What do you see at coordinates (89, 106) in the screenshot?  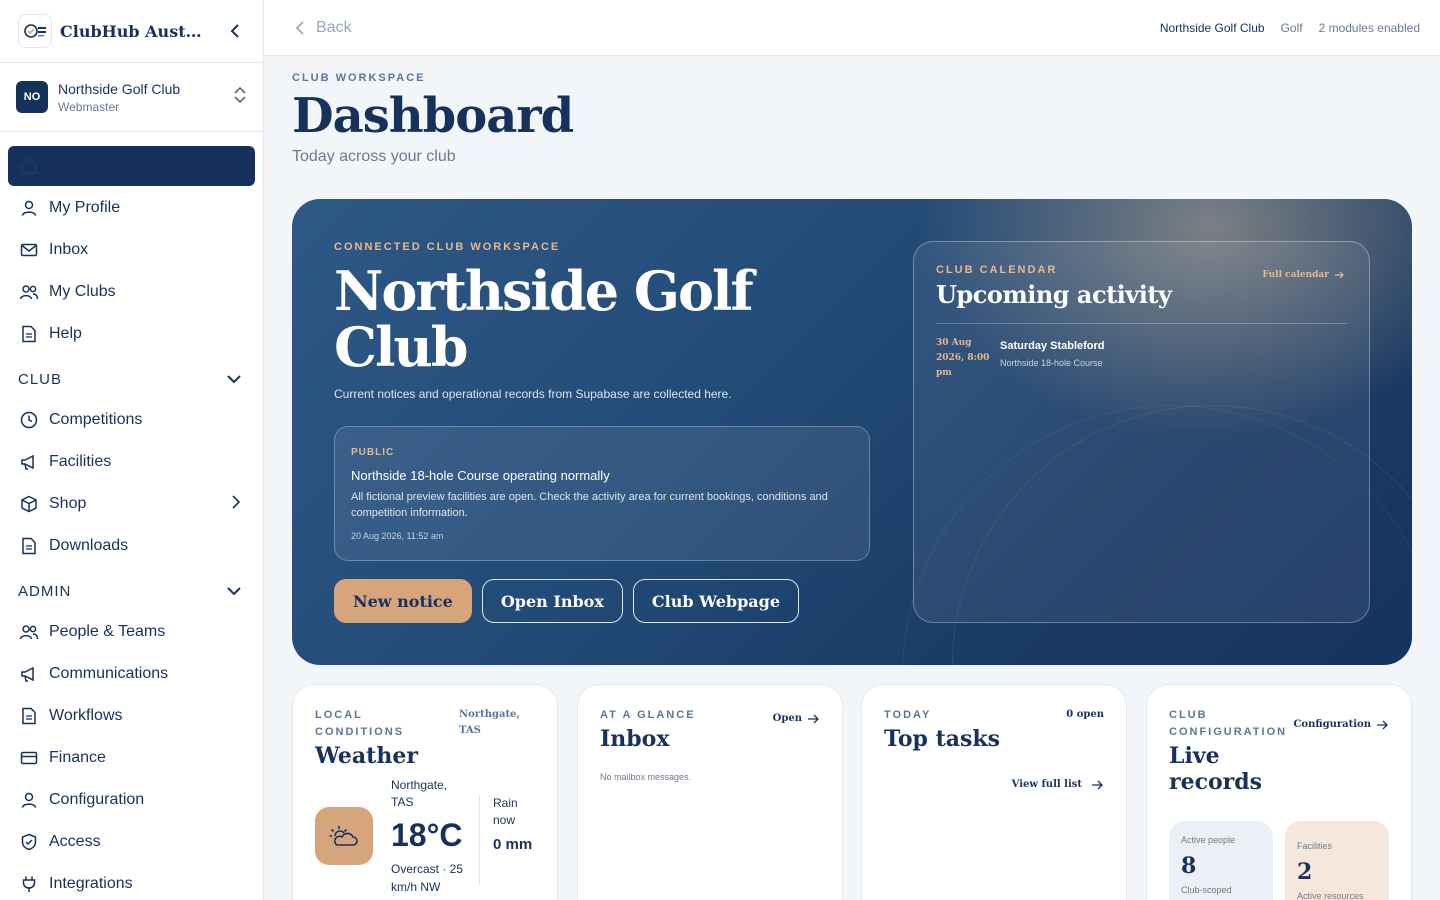 I see `club-role: Webmaster` at bounding box center [89, 106].